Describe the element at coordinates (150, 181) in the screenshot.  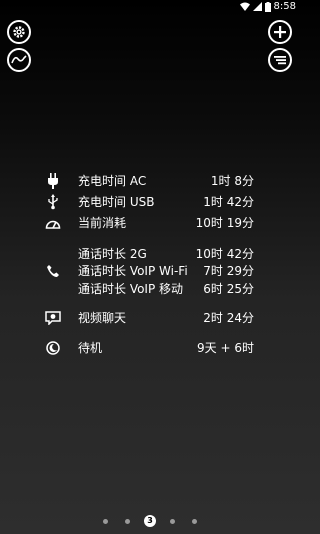
I see `stat-row-charge-ac: 充电时间 AC 1时 8分` at that location.